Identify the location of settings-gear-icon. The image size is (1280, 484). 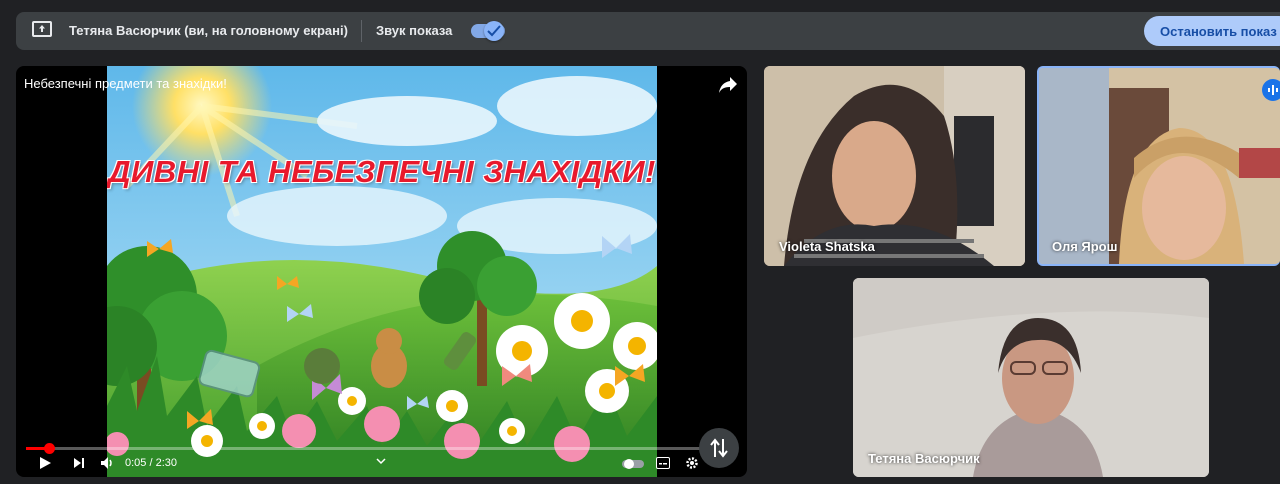
(692, 463).